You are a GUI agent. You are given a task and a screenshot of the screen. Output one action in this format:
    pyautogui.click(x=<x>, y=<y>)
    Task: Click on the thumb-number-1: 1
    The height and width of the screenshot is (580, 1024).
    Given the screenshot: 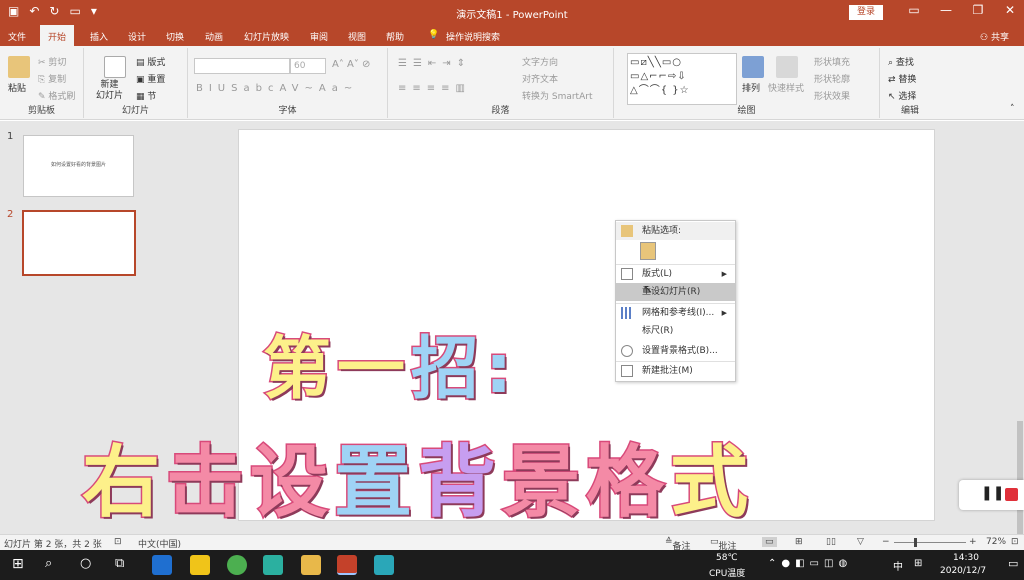 What is the action you would take?
    pyautogui.click(x=10, y=136)
    